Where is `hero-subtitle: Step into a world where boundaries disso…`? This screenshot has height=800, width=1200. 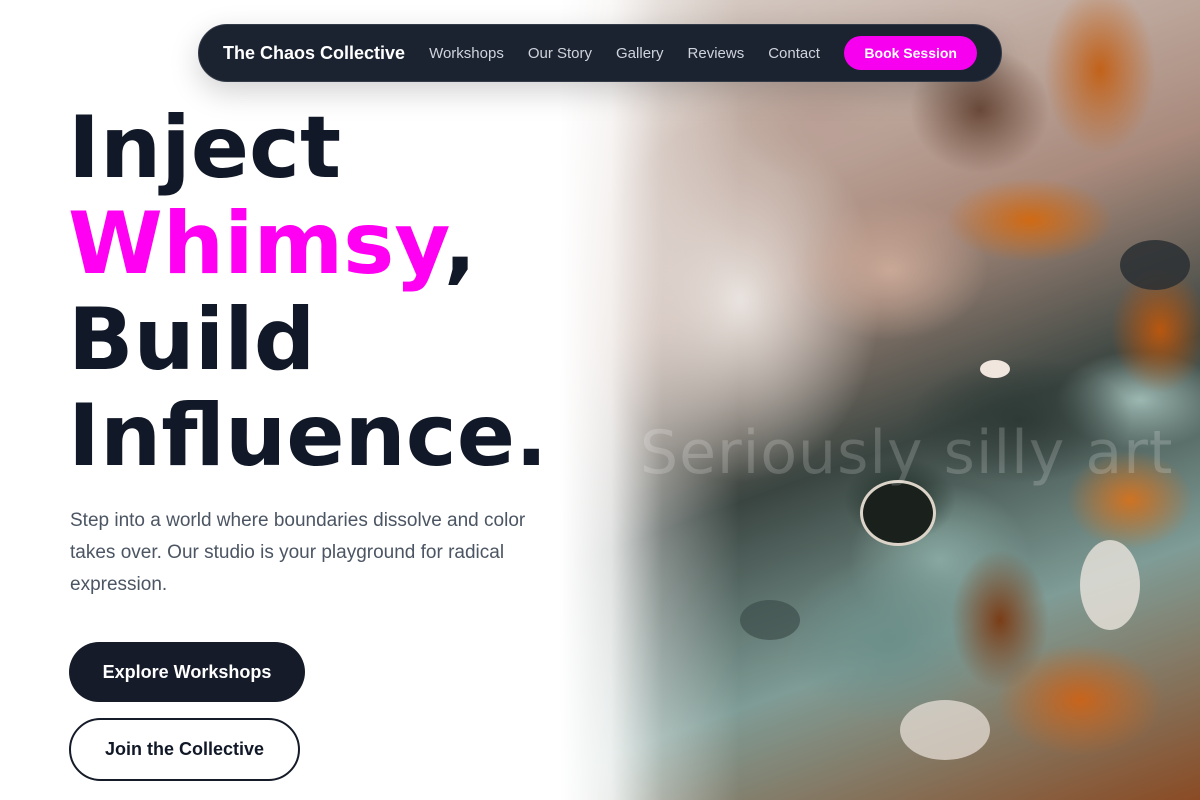
hero-subtitle: Step into a world where boundaries disso… is located at coordinates (298, 552).